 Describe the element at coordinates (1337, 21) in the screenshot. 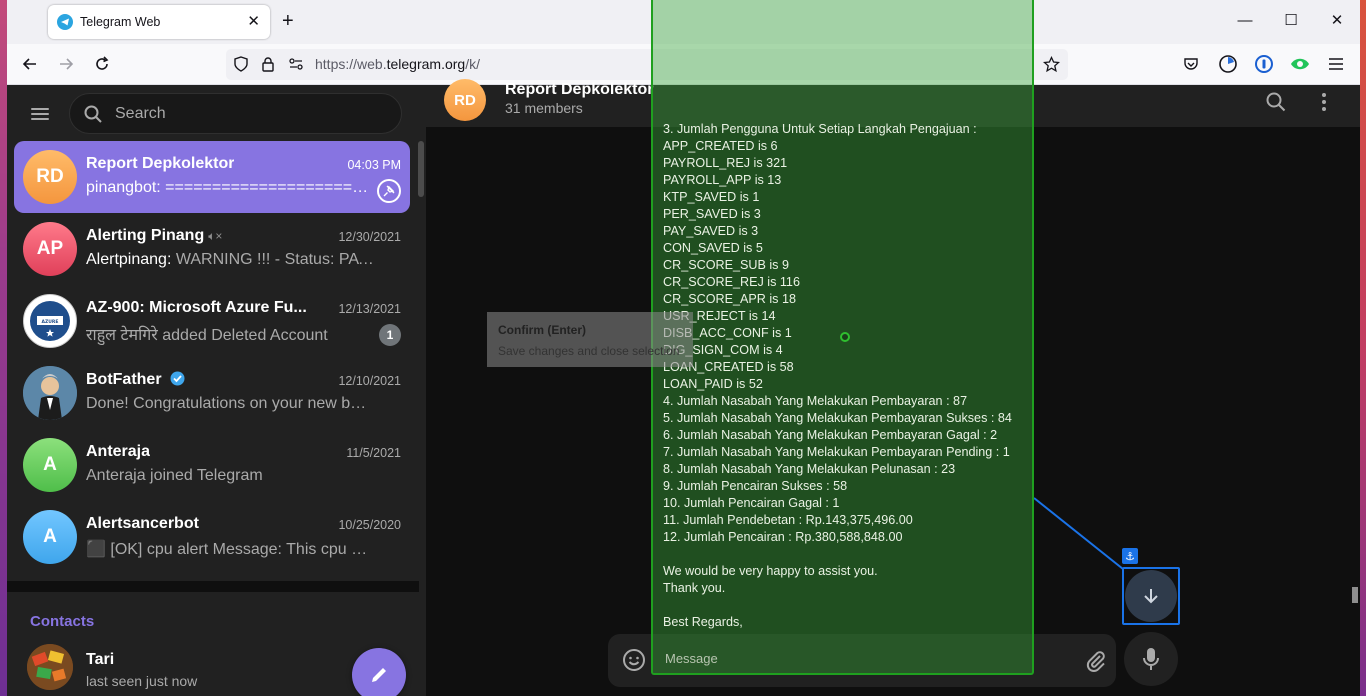

I see `close-window-icon: ✕` at that location.